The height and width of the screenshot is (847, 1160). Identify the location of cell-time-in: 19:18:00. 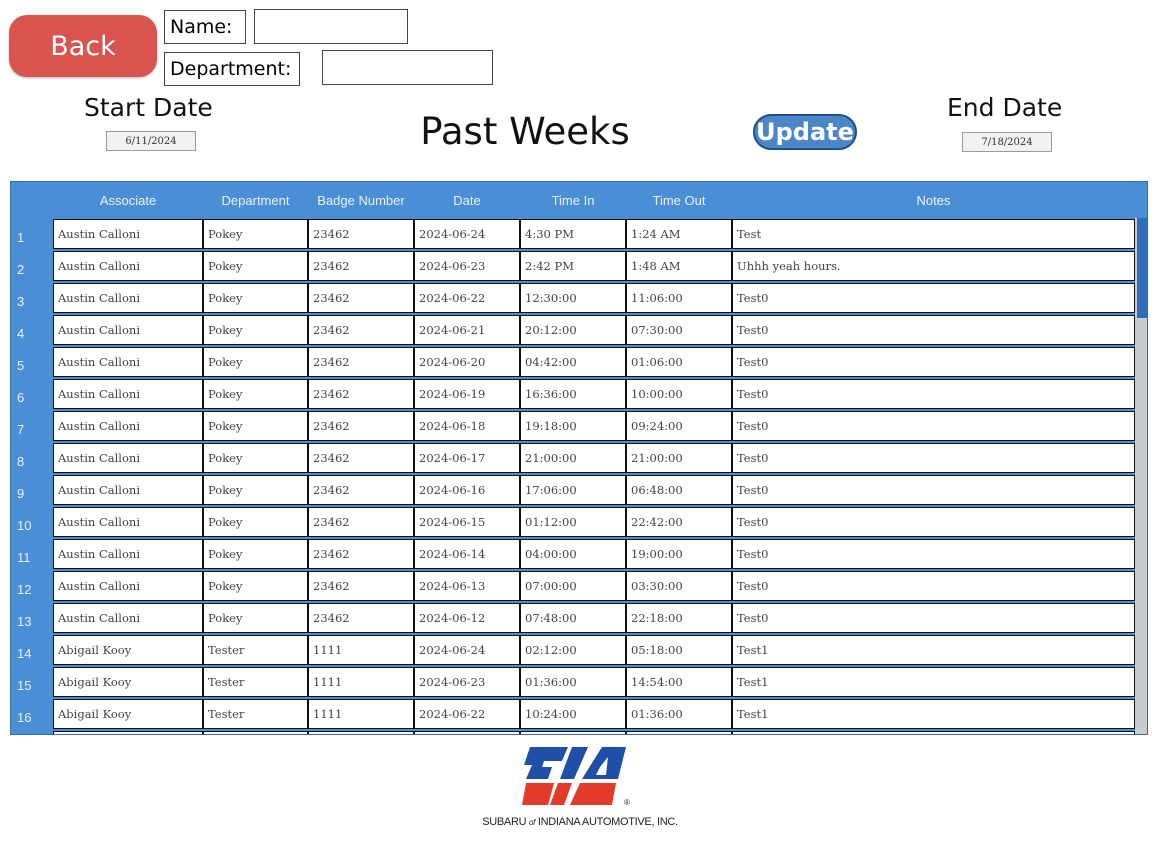
(573, 426).